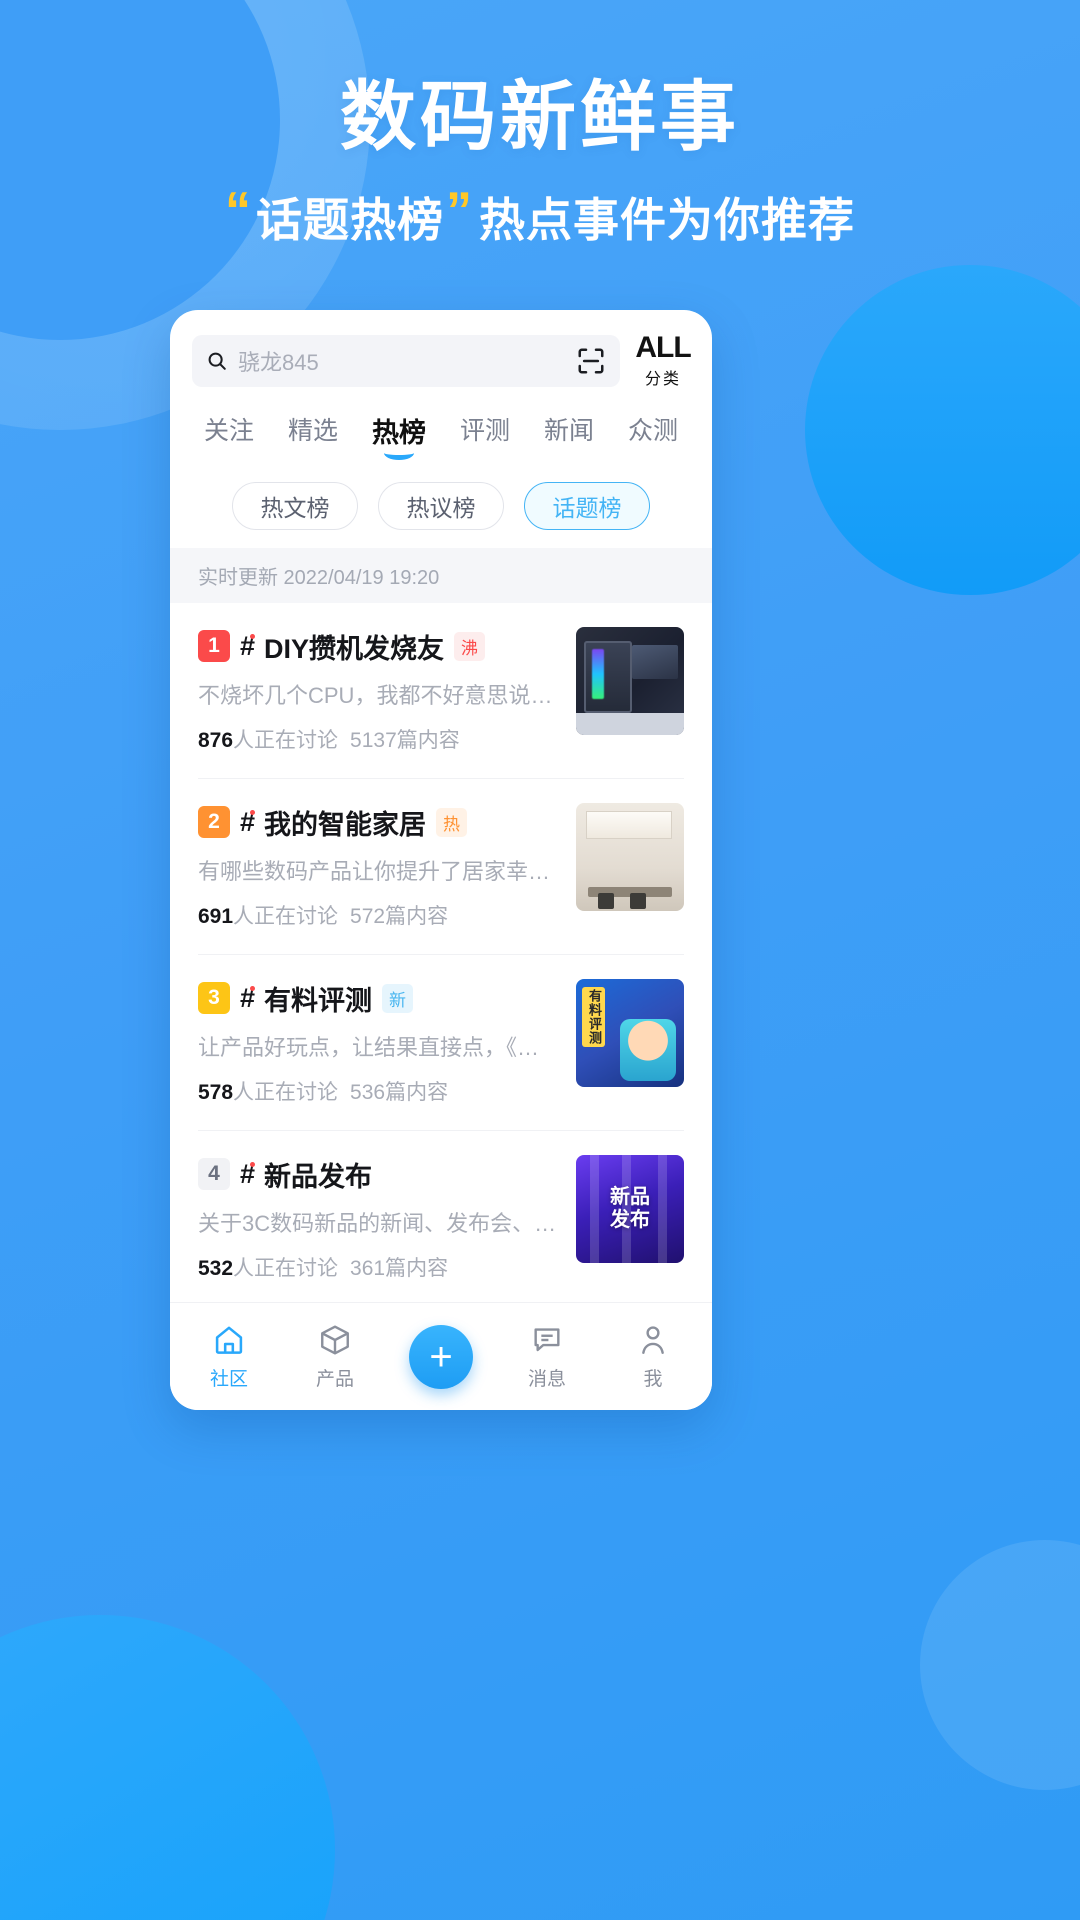 This screenshot has width=1080, height=1920. I want to click on filter-chips: 热文榜 热议榜 话题榜, so click(441, 507).